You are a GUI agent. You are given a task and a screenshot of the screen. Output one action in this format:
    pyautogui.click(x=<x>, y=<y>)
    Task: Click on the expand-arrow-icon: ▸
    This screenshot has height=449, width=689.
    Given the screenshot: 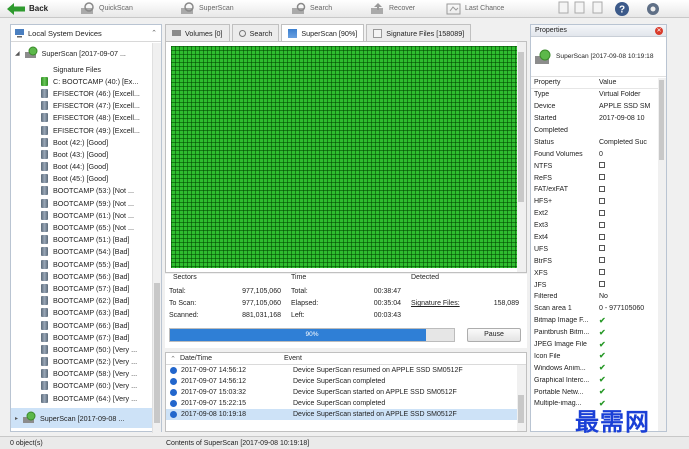 What is the action you would take?
    pyautogui.click(x=16, y=418)
    